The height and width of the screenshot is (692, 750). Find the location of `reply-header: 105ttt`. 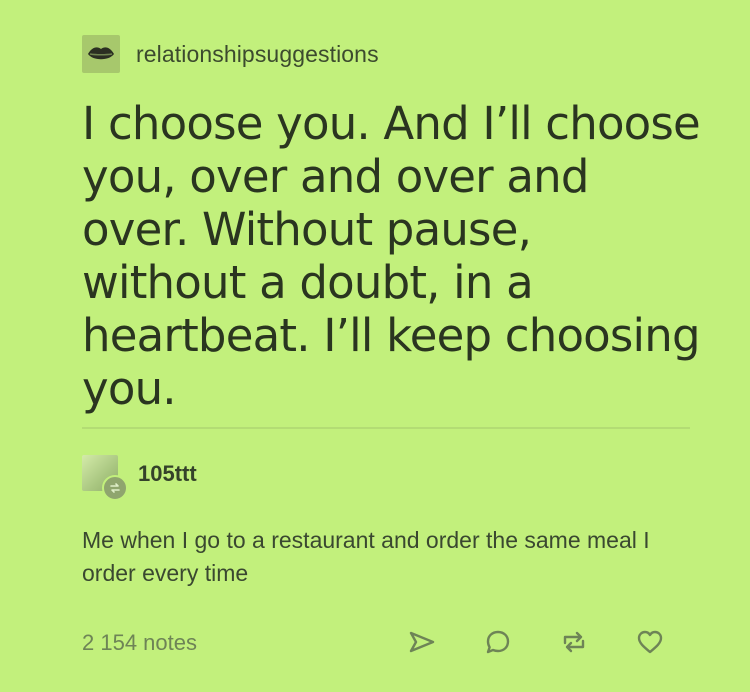

reply-header: 105ttt is located at coordinates (139, 478).